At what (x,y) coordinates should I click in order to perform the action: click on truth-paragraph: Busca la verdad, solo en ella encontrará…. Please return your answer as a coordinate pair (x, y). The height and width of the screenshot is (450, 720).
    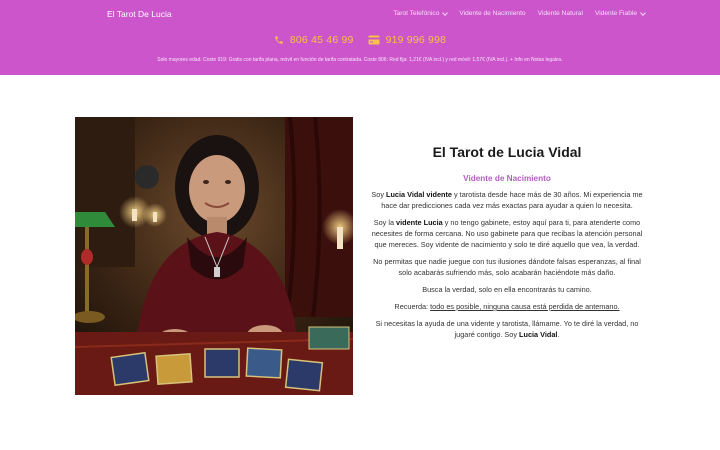
    Looking at the image, I should click on (507, 289).